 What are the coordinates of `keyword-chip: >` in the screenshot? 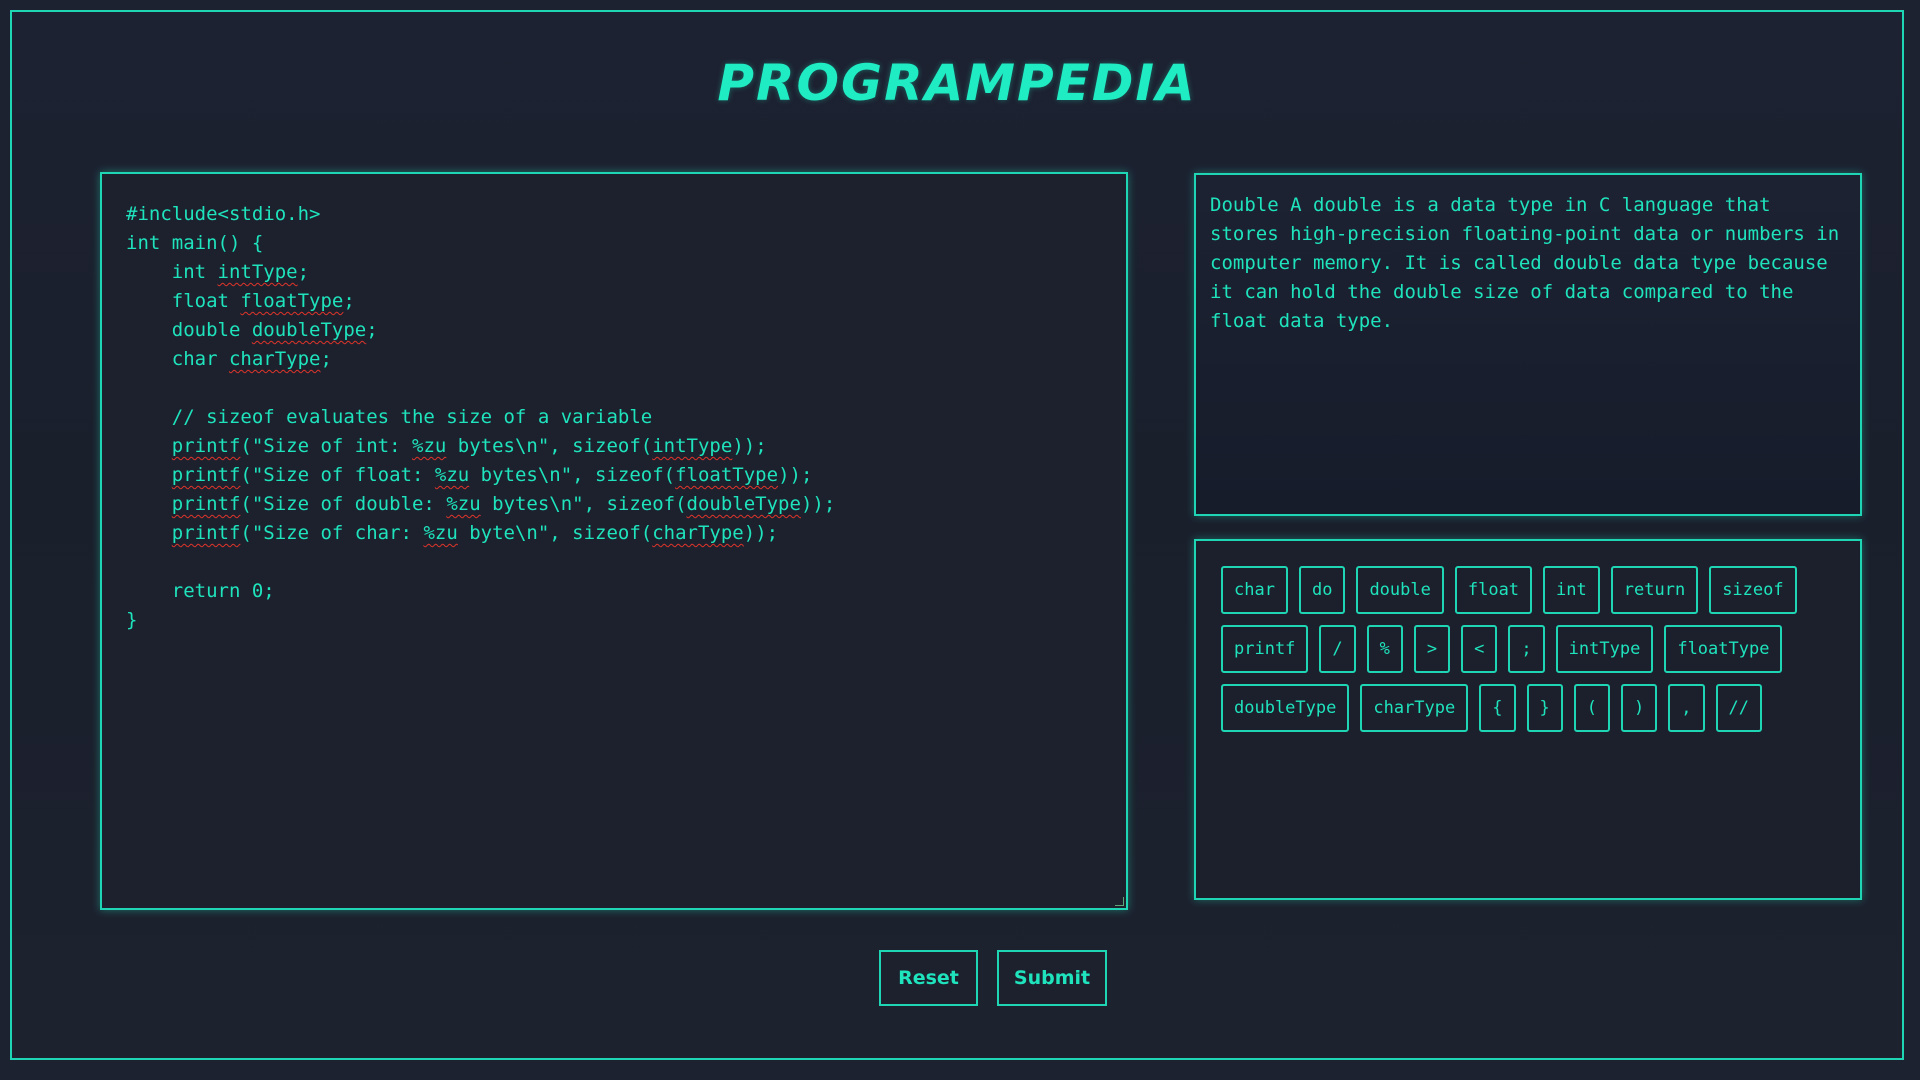 It's located at (1432, 649).